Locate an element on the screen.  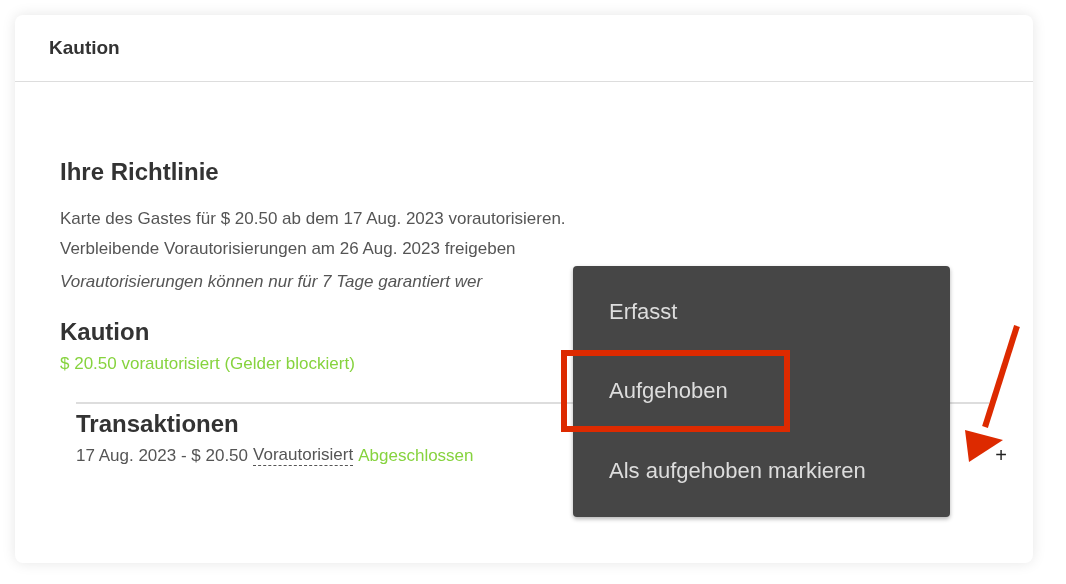
section-heading: Transaktionen is located at coordinates (158, 424).